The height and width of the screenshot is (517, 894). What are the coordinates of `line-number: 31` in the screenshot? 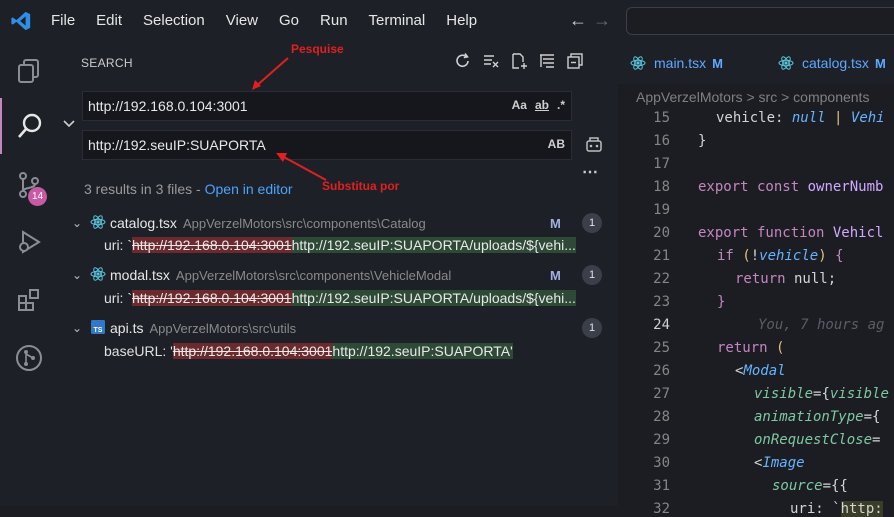 It's located at (661, 486).